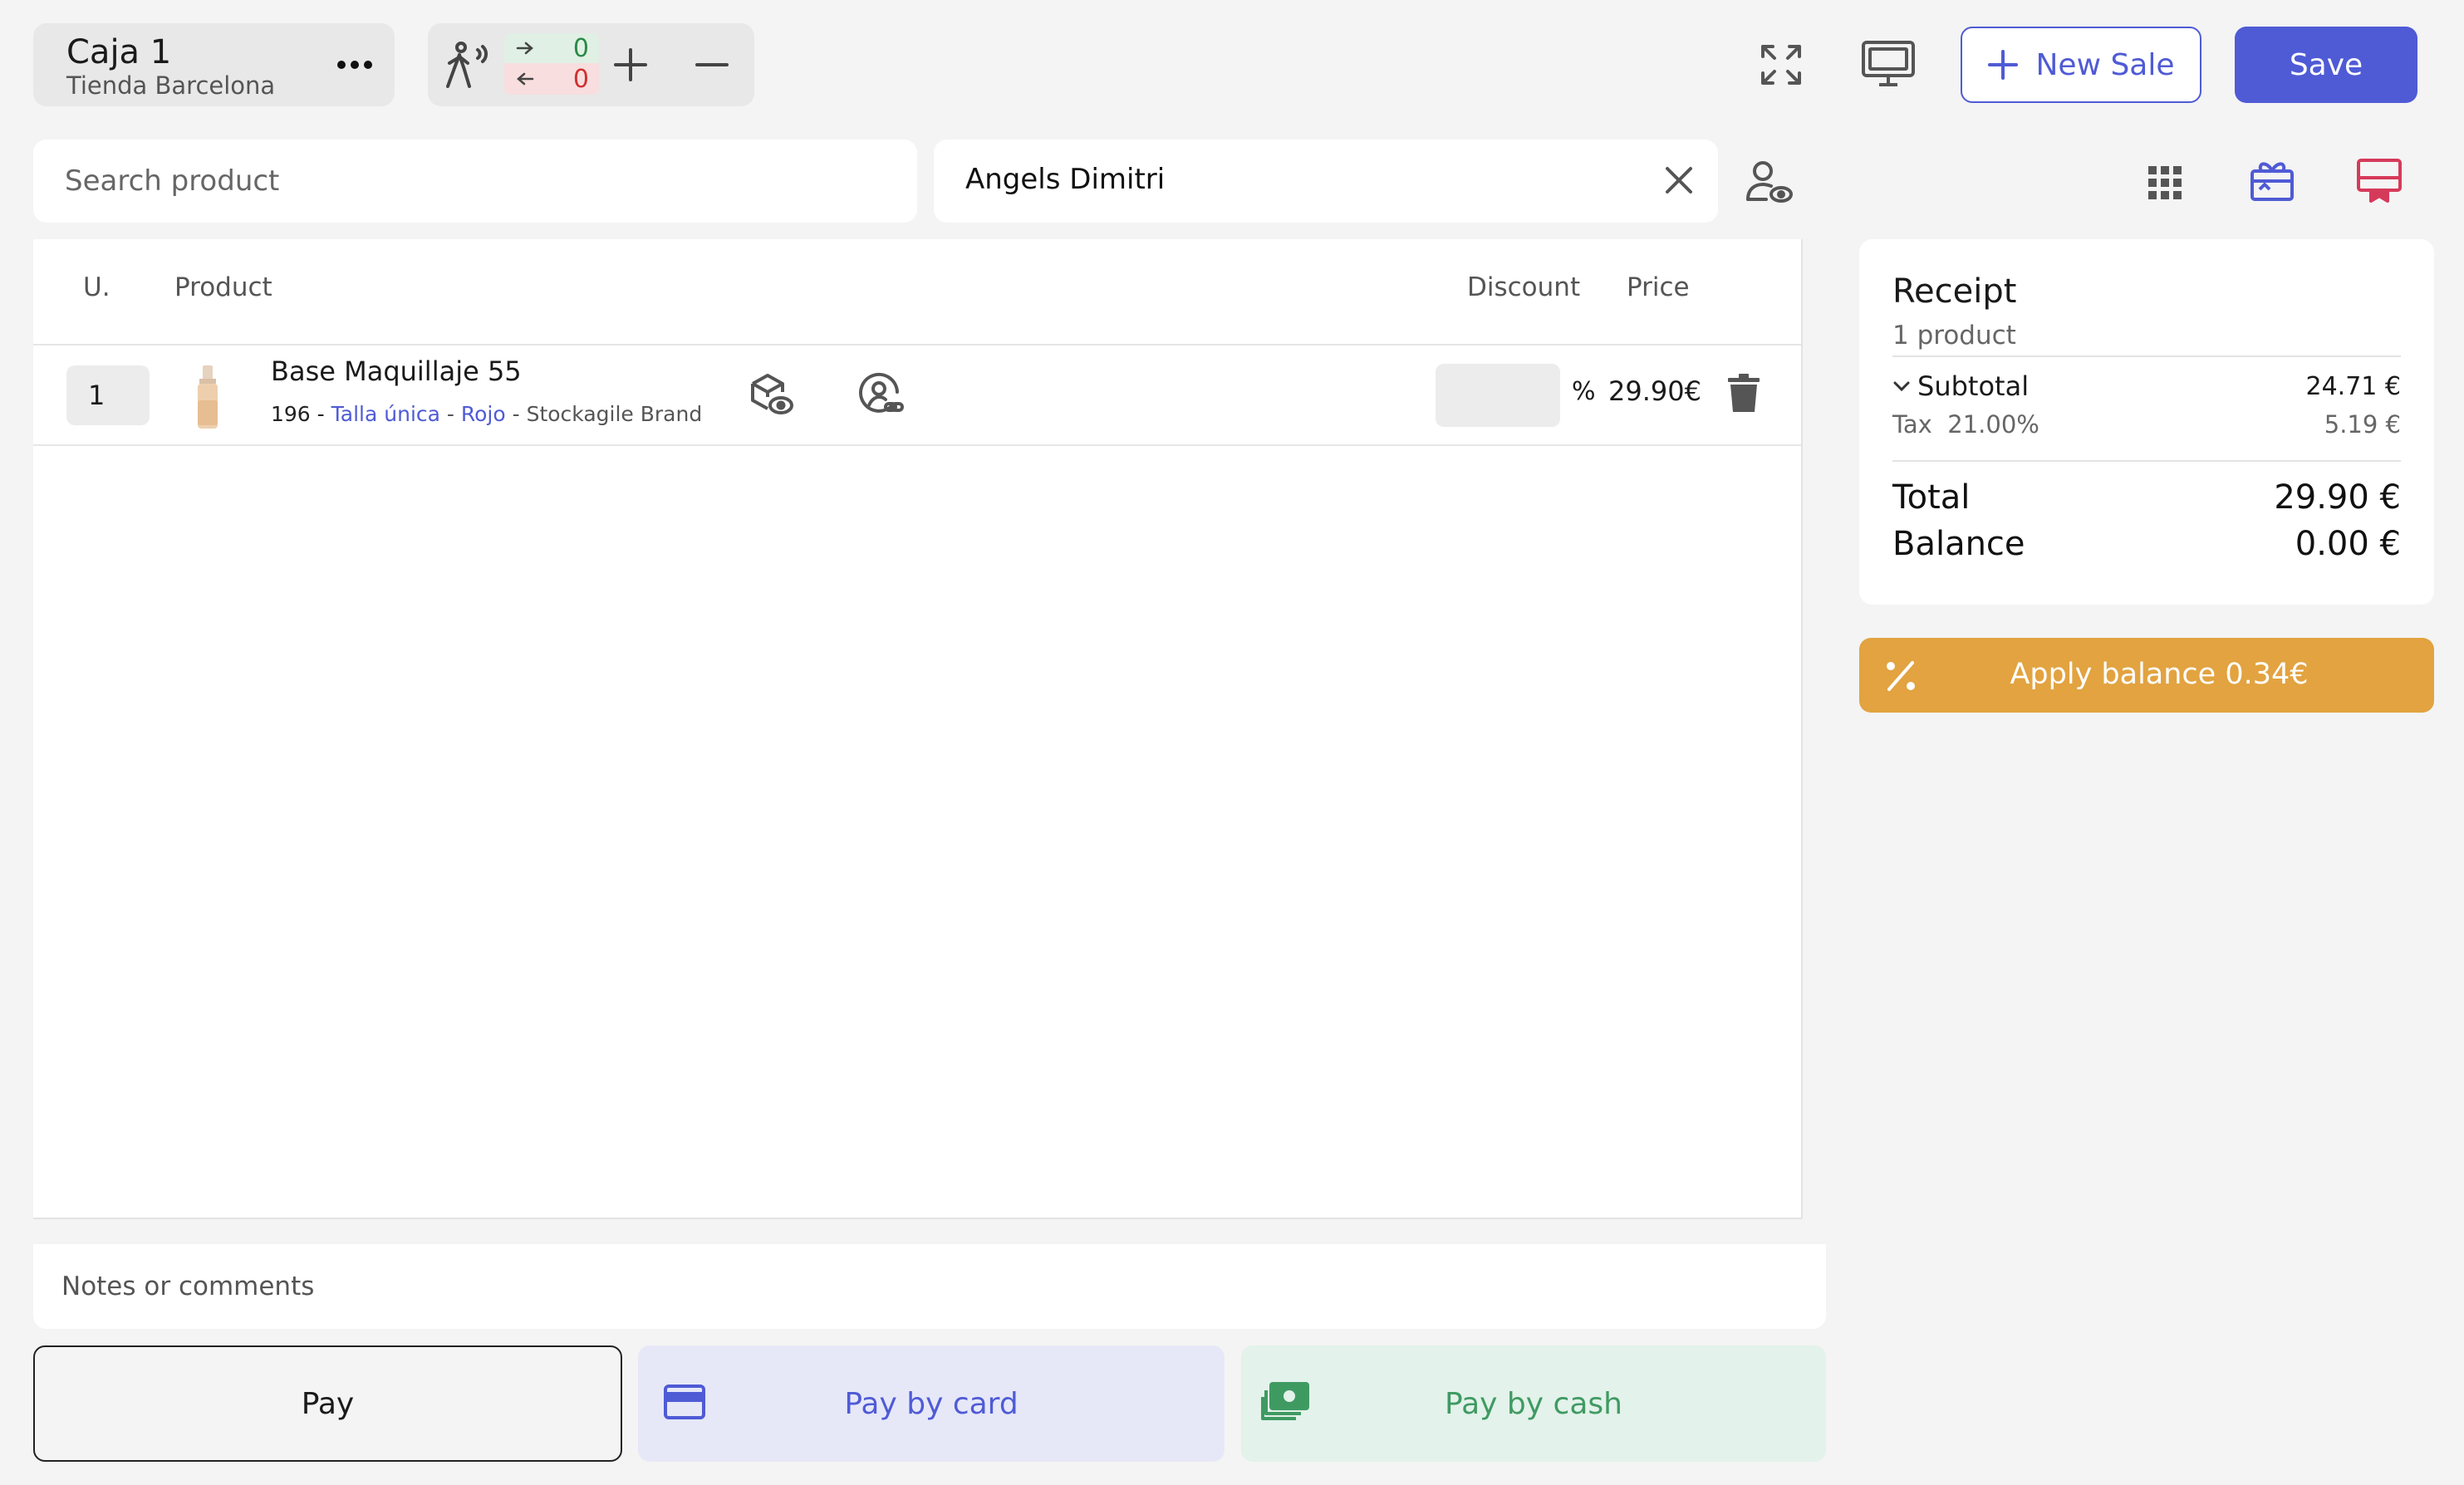 The image size is (2464, 1485). I want to click on visitors-in-count: 0, so click(580, 48).